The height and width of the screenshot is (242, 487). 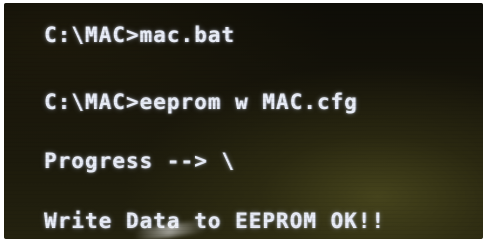 I want to click on progress-line: Progress --> \, so click(x=140, y=161).